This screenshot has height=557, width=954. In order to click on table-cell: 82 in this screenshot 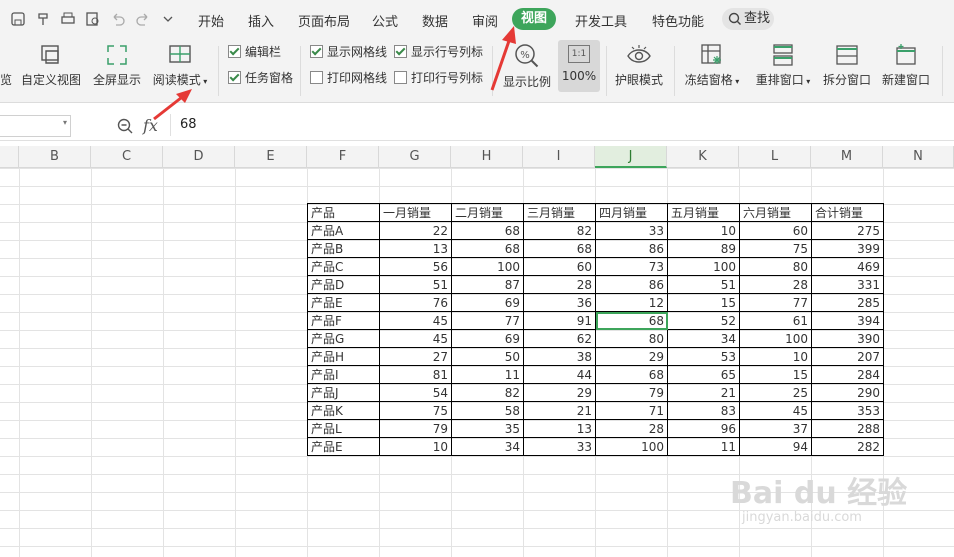, I will do `click(559, 230)`.